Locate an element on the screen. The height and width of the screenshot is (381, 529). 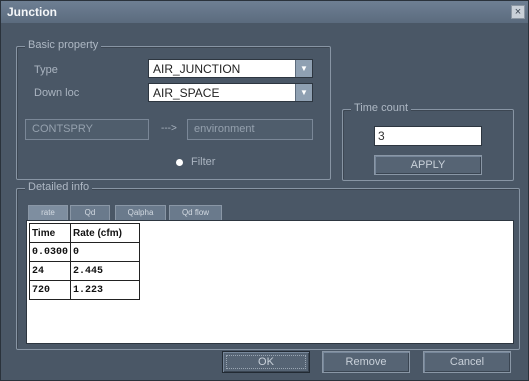
type-select: AIR_JUNCTION ▼ is located at coordinates (230, 68).